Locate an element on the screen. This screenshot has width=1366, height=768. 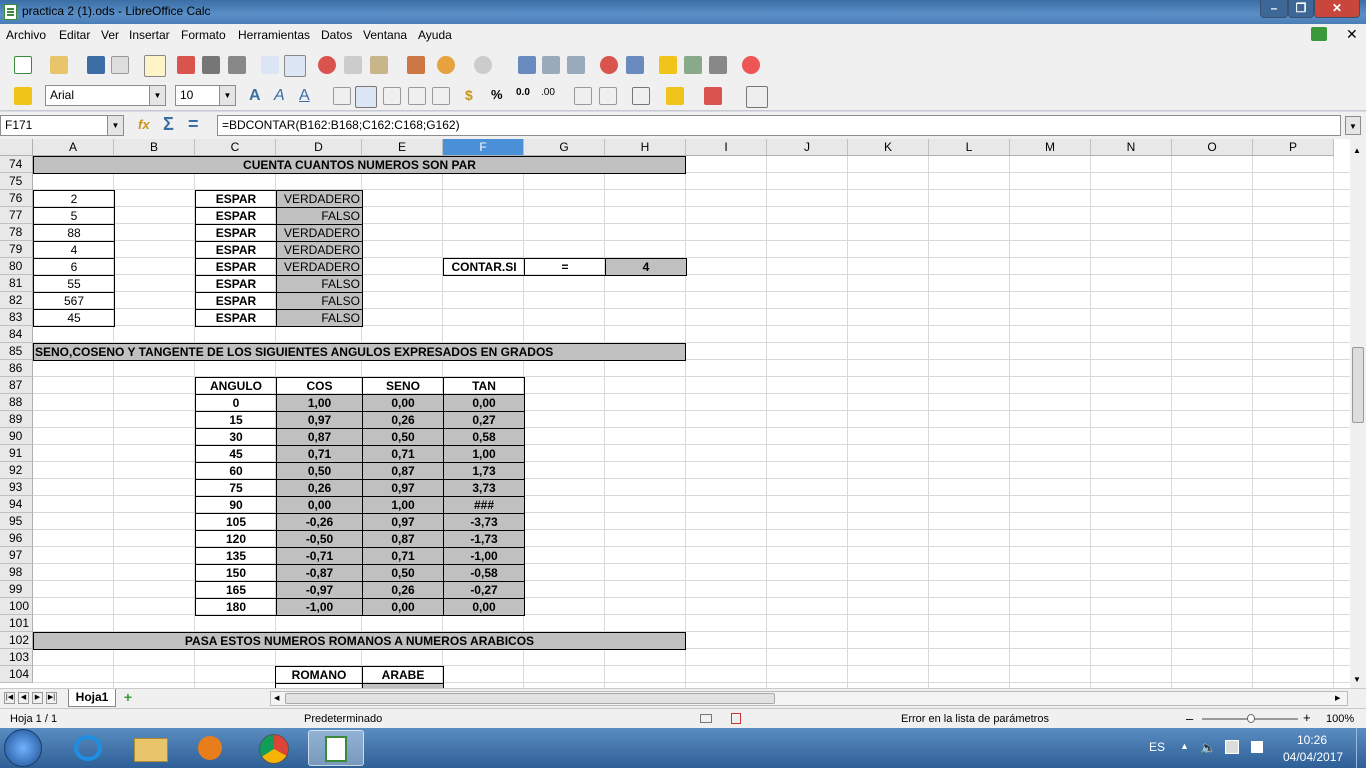
scroll-left-icon: ◀ is located at coordinates (276, 698).